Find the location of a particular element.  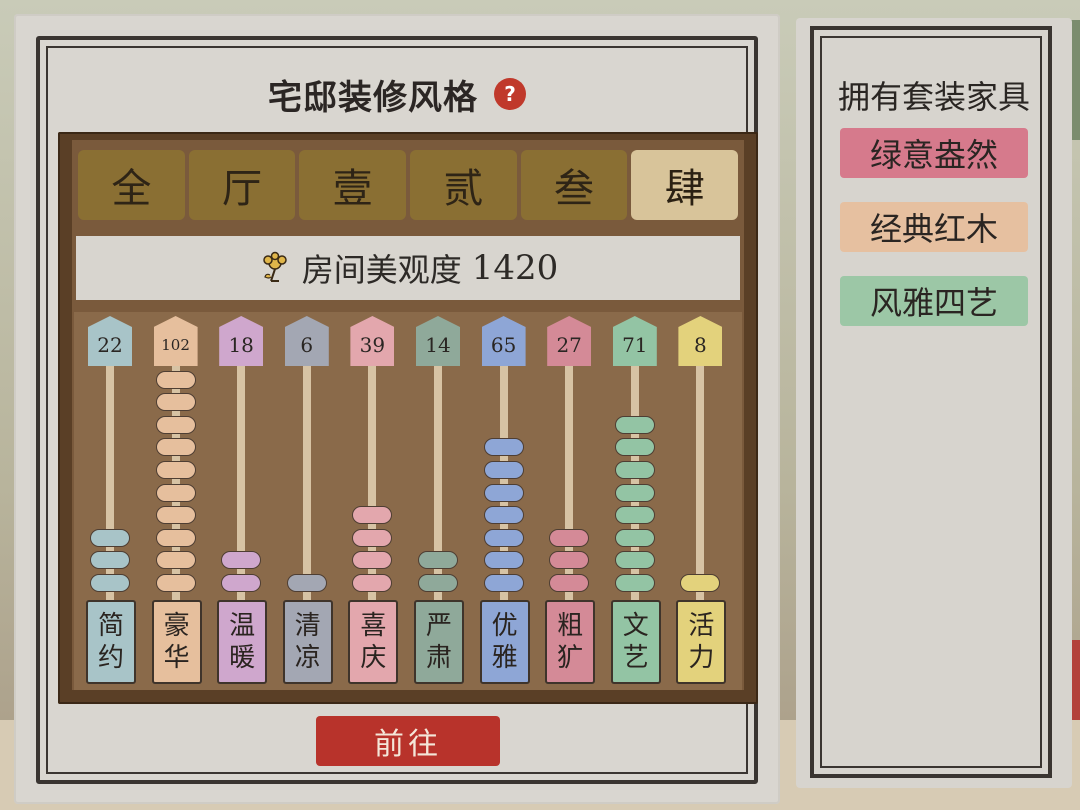

tab-4: 叁 is located at coordinates (574, 185).